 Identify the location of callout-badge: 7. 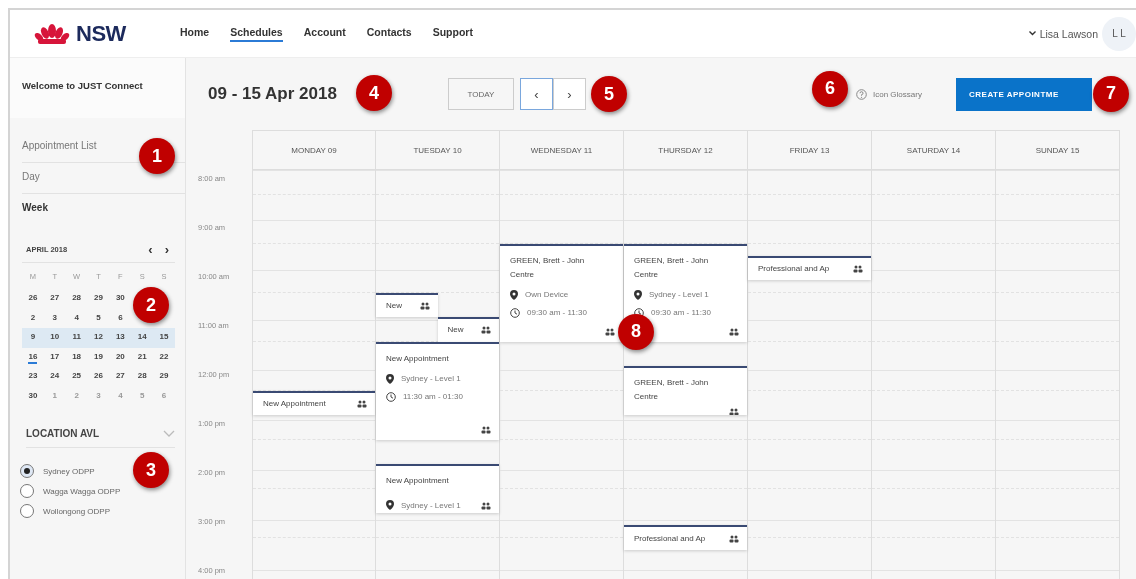
(1111, 93).